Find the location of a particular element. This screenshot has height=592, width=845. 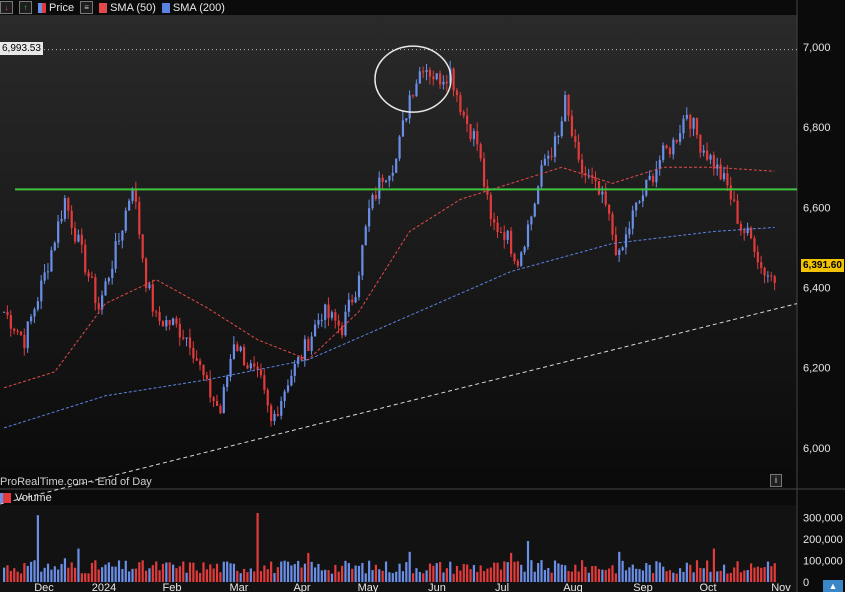

legend-price: Price is located at coordinates (56, 8).